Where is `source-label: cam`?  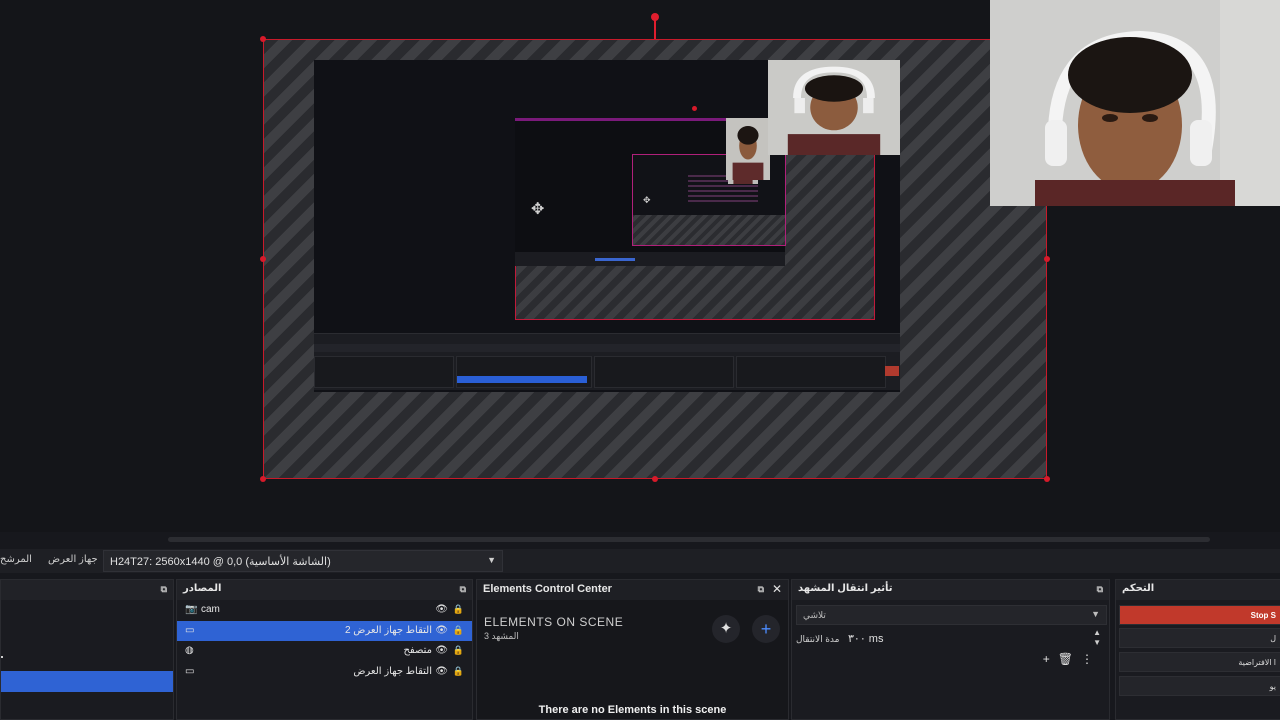 source-label: cam is located at coordinates (210, 609).